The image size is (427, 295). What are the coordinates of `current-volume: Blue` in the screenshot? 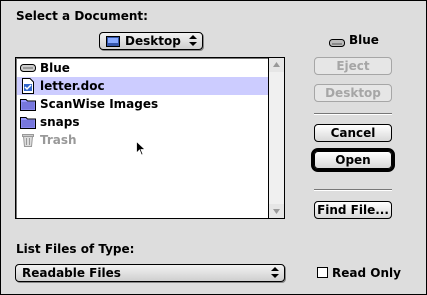 It's located at (354, 40).